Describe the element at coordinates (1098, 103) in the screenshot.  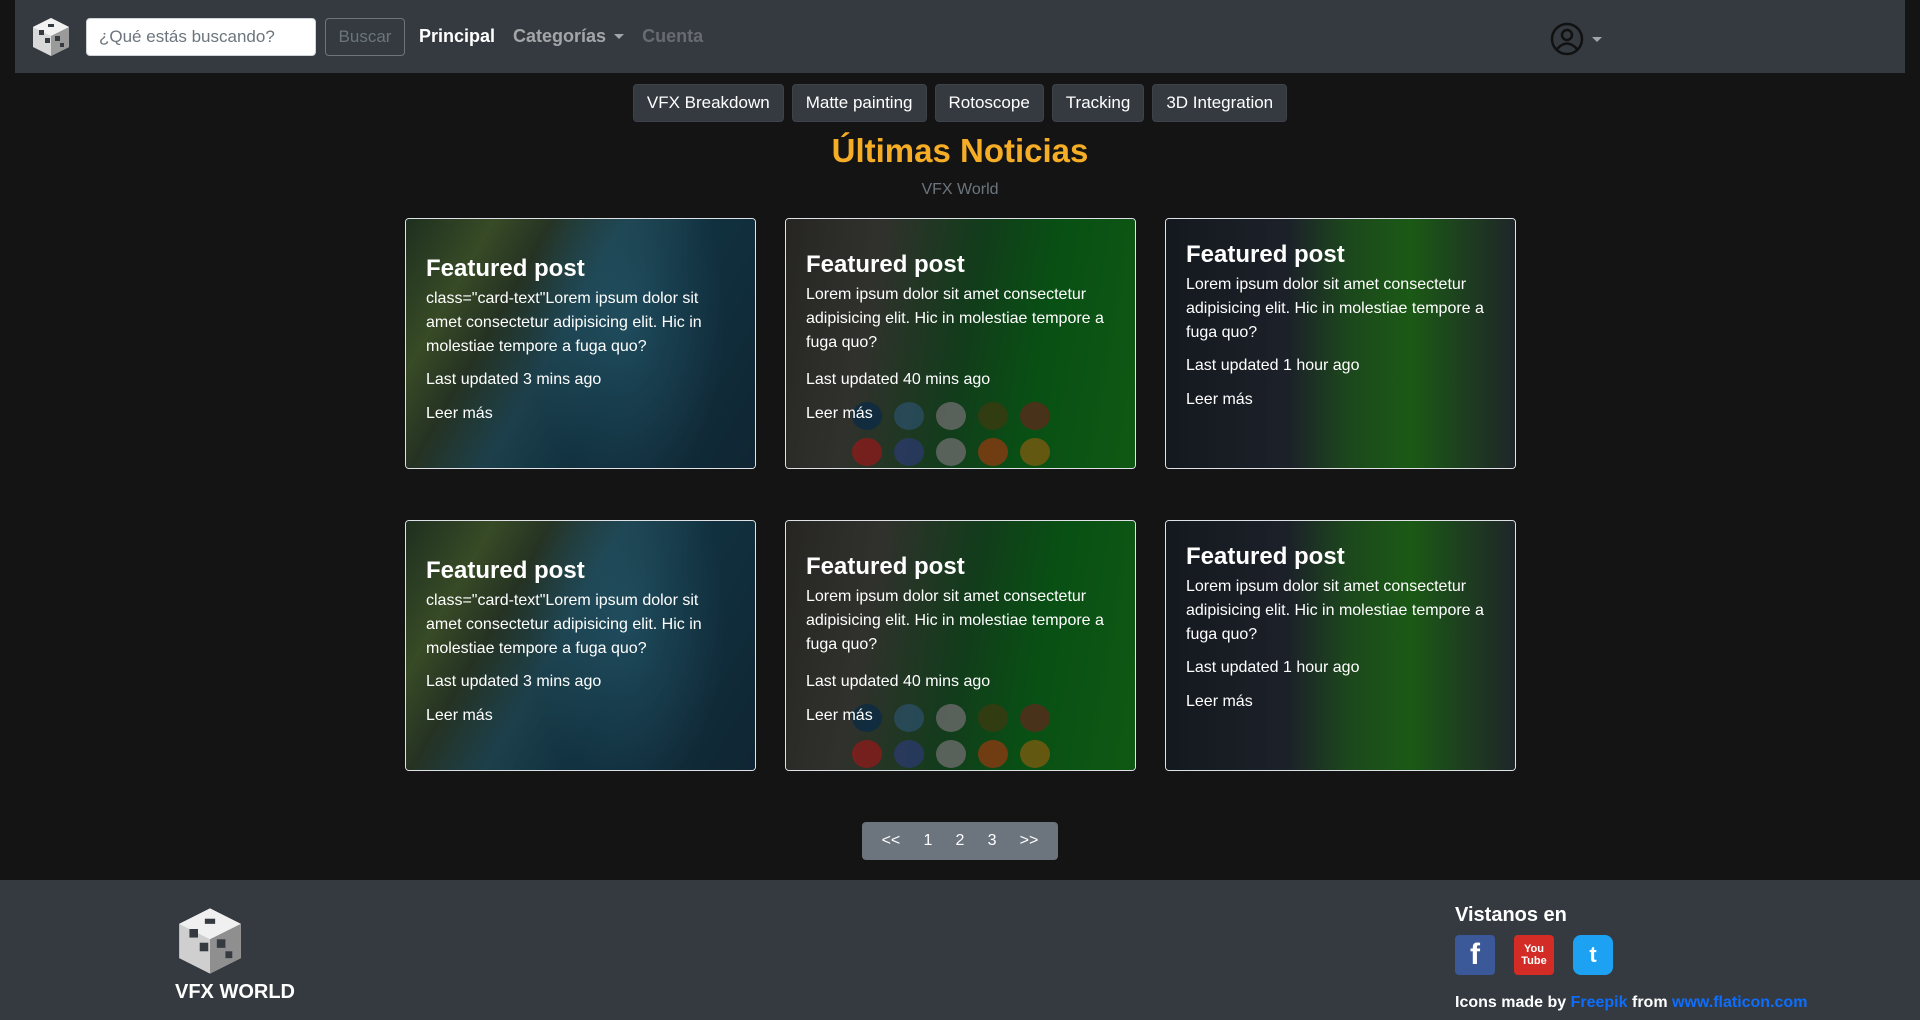
I see `category-tracking: Tracking` at that location.